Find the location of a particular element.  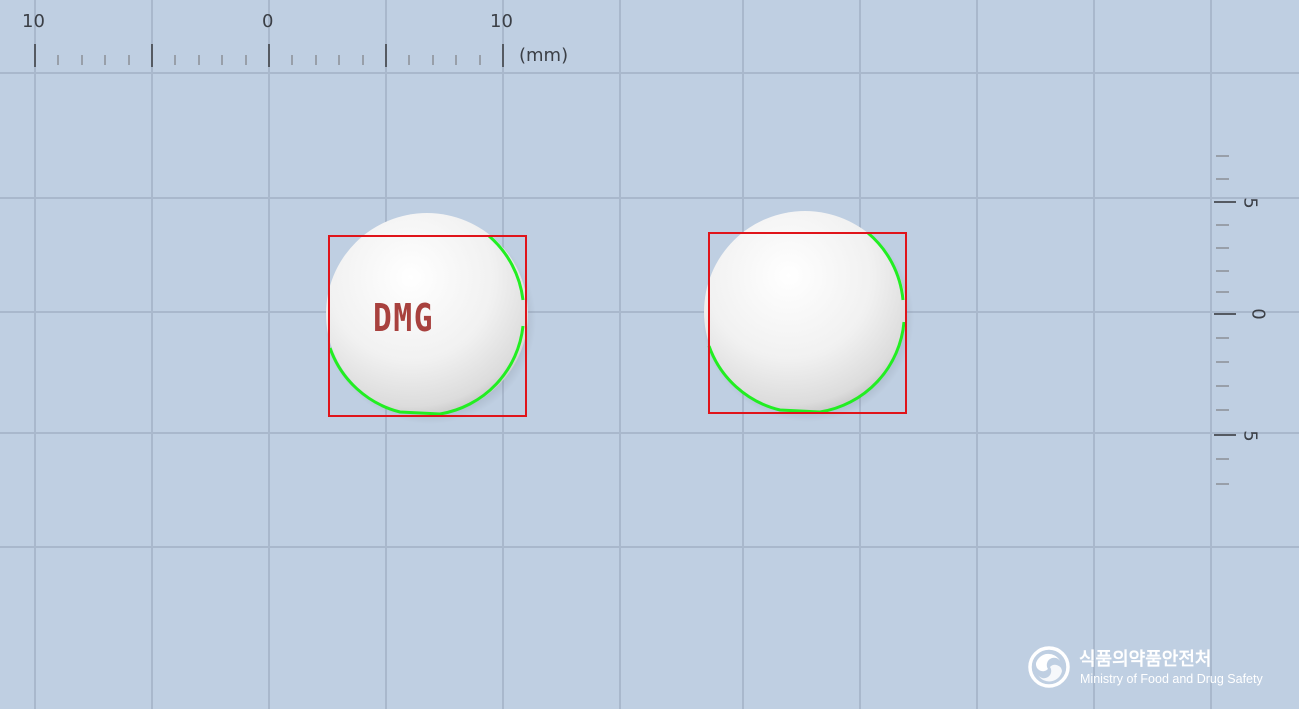

logo-korean-text: 식품의약품안전처 is located at coordinates (1145, 659).